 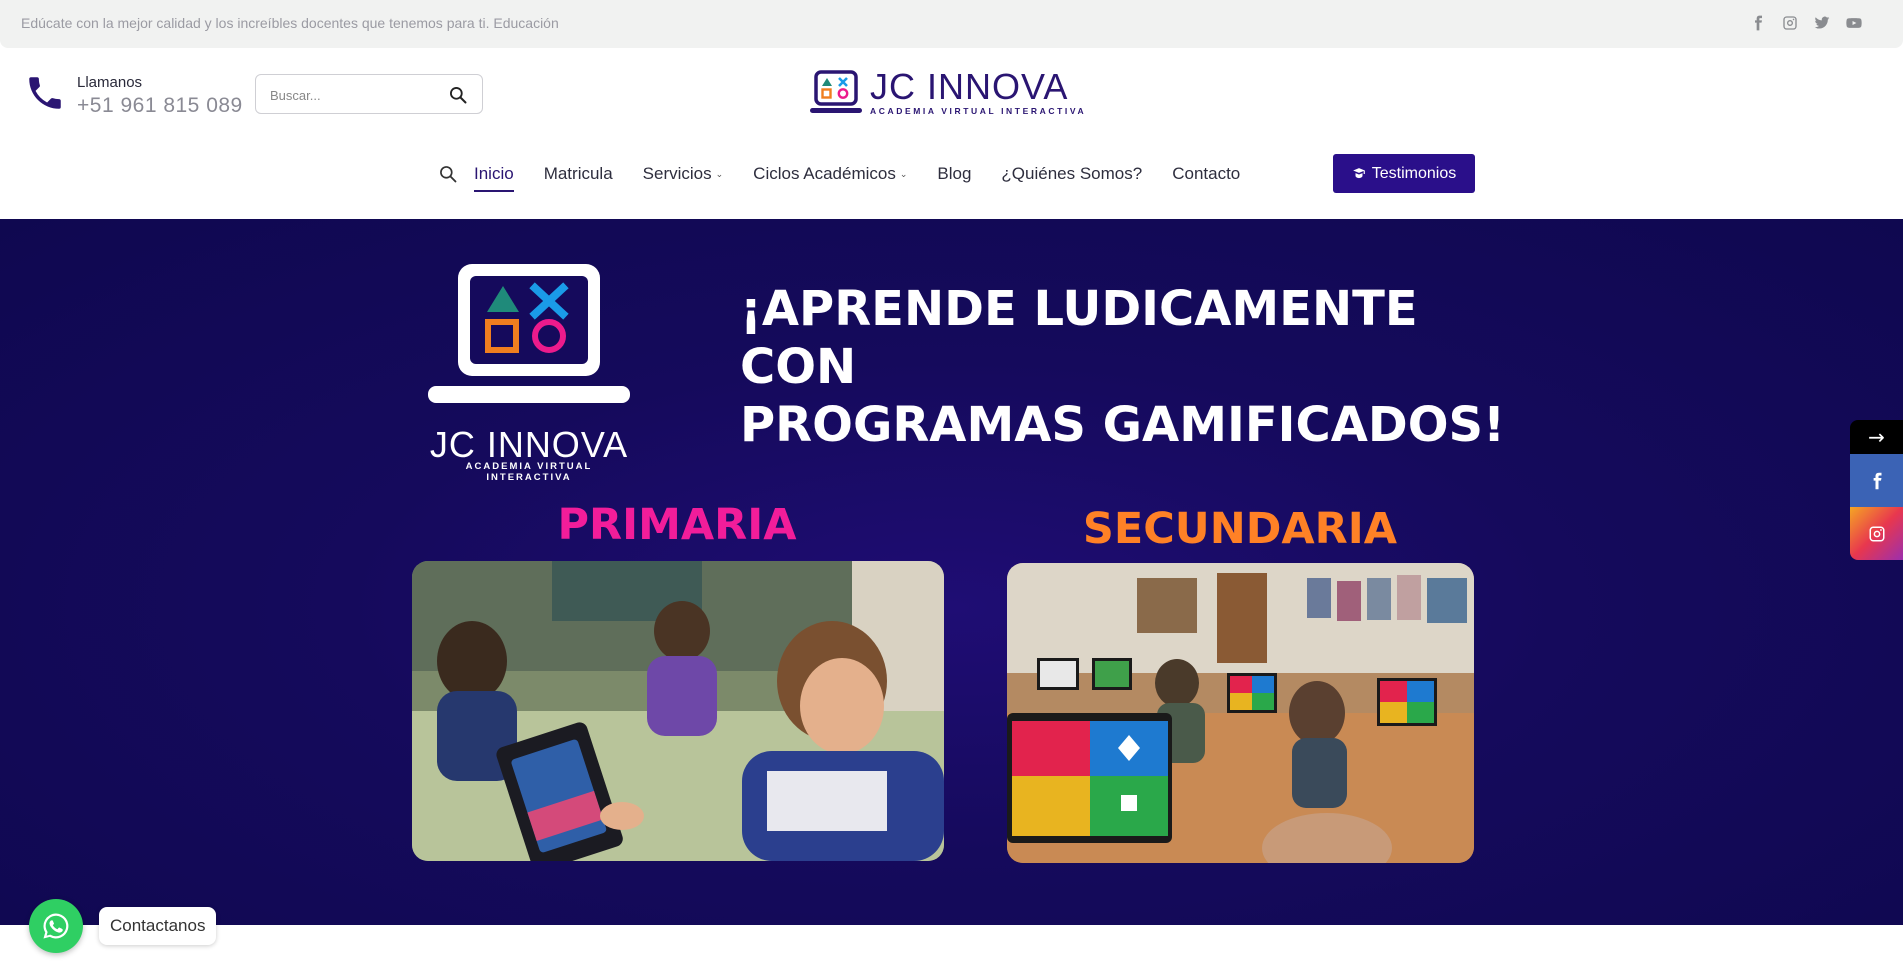 What do you see at coordinates (448, 174) in the screenshot?
I see `nav-search-icon` at bounding box center [448, 174].